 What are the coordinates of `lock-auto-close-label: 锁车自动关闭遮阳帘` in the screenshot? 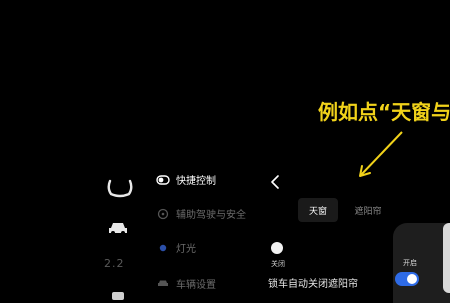 It's located at (313, 284).